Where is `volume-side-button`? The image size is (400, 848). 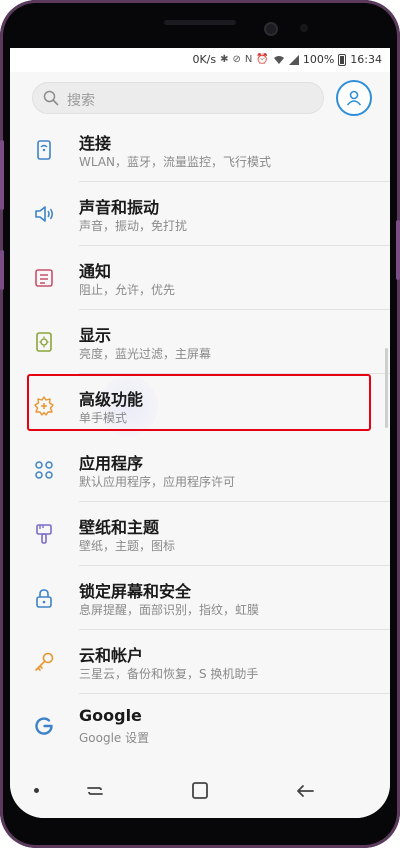 volume-side-button is located at coordinates (2, 270).